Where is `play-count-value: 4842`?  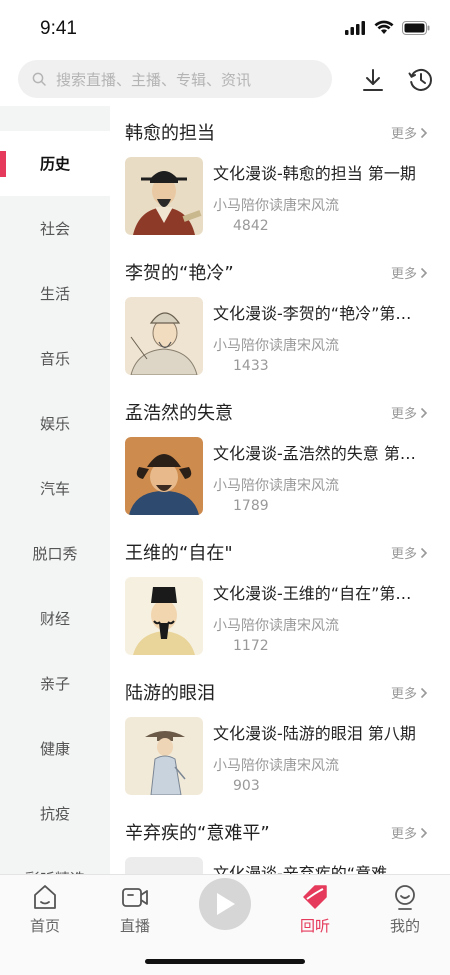 play-count-value: 4842 is located at coordinates (251, 226).